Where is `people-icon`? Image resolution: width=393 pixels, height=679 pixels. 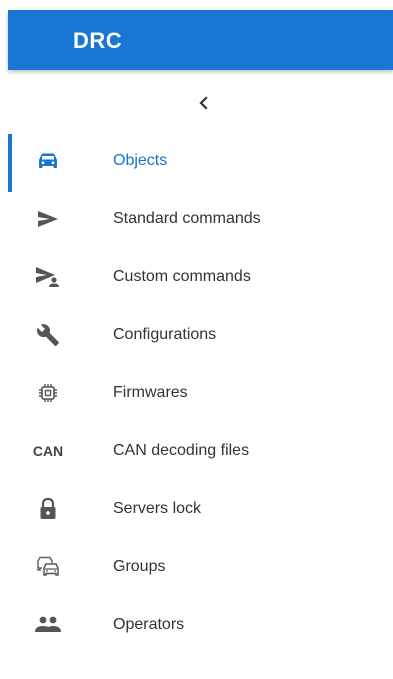 people-icon is located at coordinates (48, 625).